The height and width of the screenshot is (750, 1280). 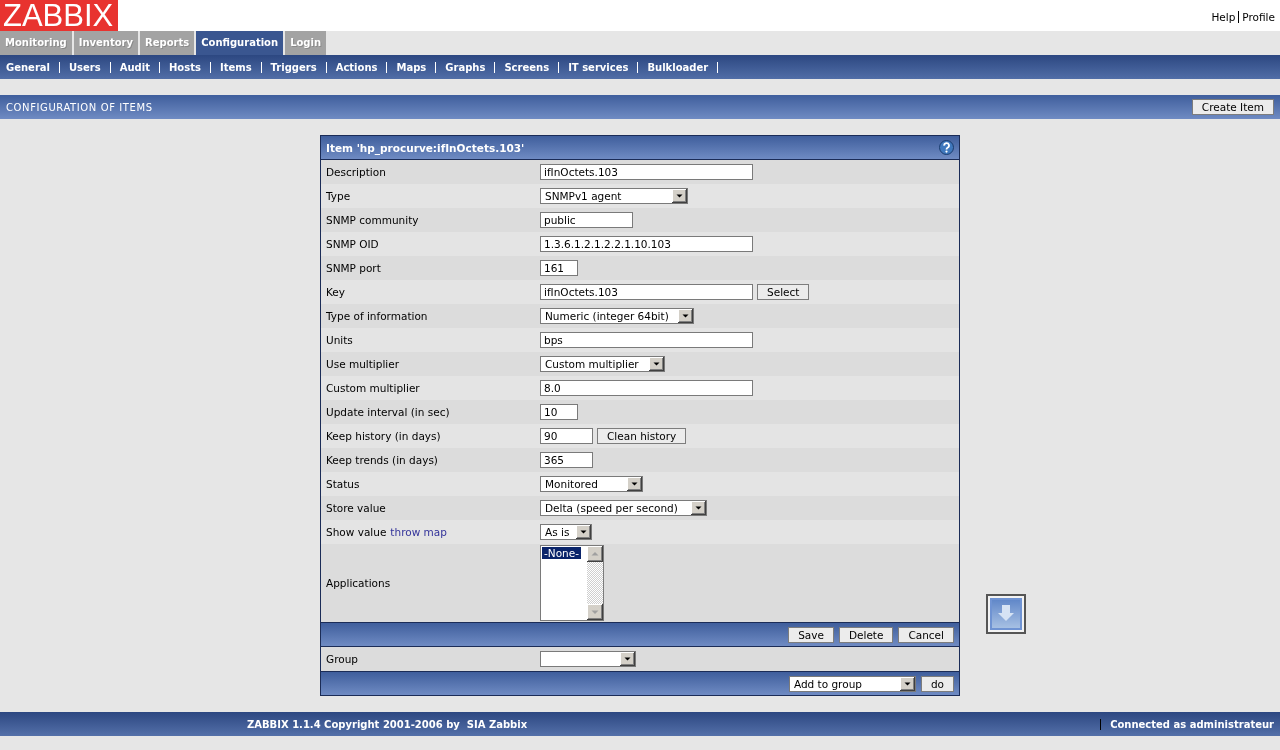 I want to click on field-label: Keep trends (in days), so click(x=382, y=460).